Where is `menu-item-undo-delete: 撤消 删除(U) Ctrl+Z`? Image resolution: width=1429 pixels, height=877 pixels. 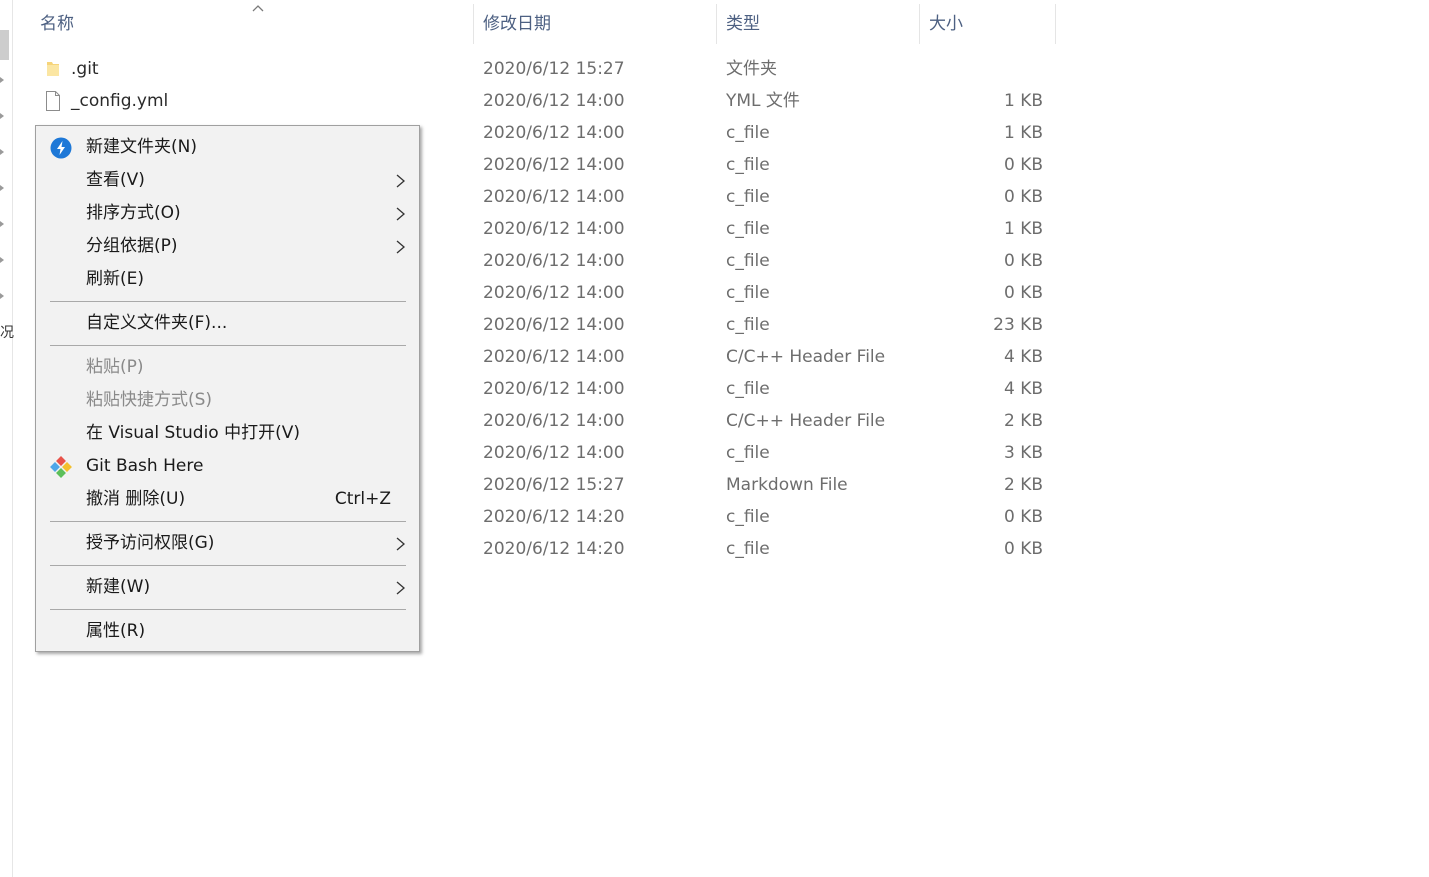 menu-item-undo-delete: 撤消 删除(U) Ctrl+Z is located at coordinates (227, 499).